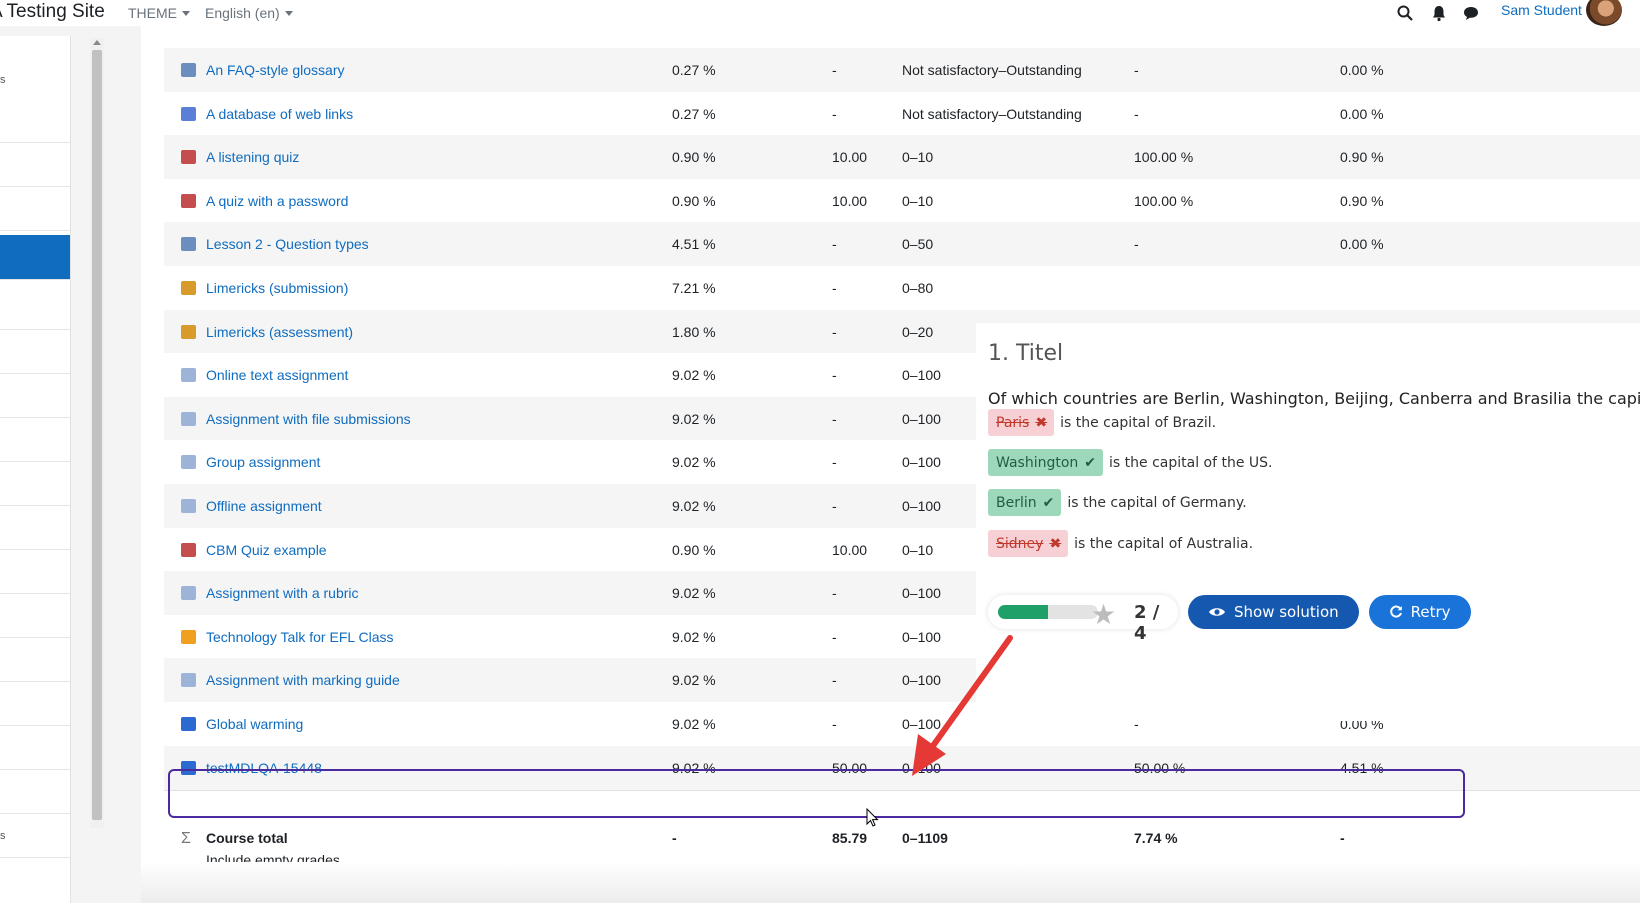  What do you see at coordinates (188, 113) in the screenshot?
I see `database-icon` at bounding box center [188, 113].